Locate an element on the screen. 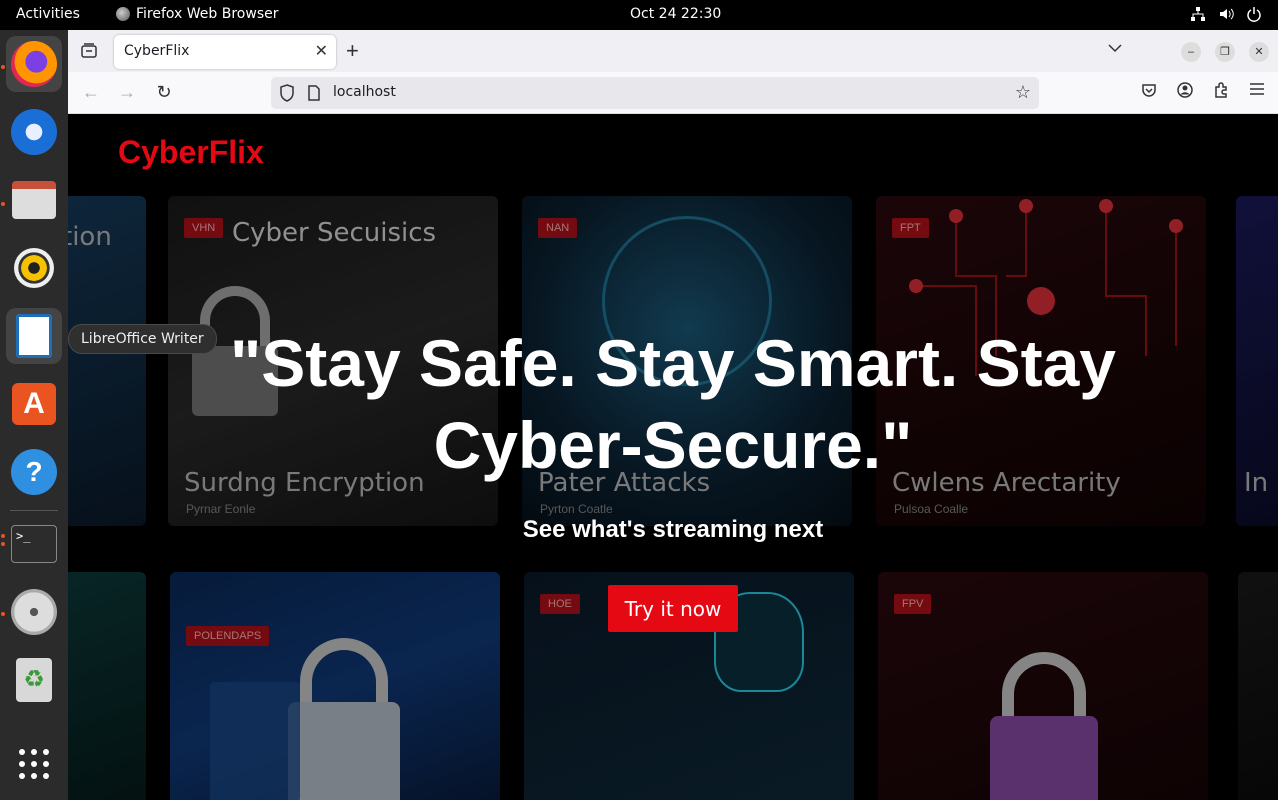 This screenshot has height=800, width=1278. firefox-icon is located at coordinates (34, 64).